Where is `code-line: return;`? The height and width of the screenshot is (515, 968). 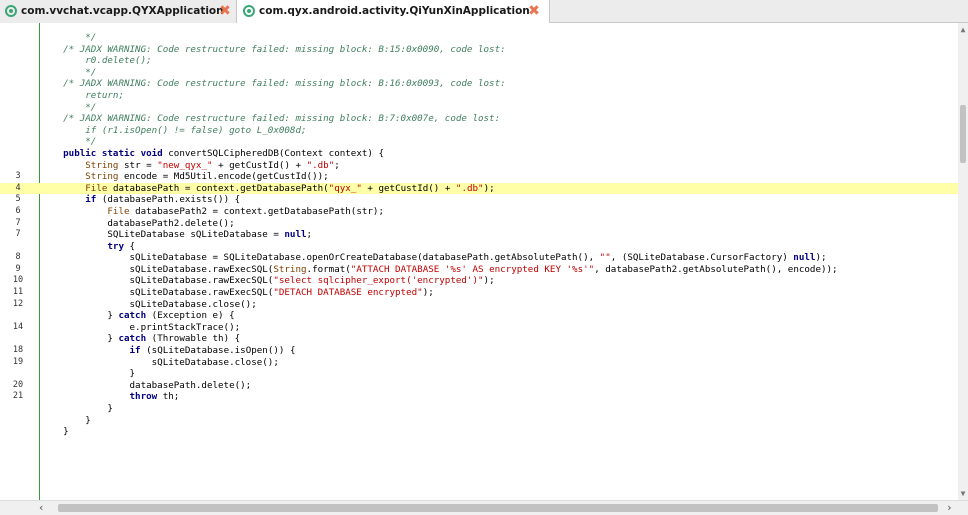
code-line: return; is located at coordinates (479, 96).